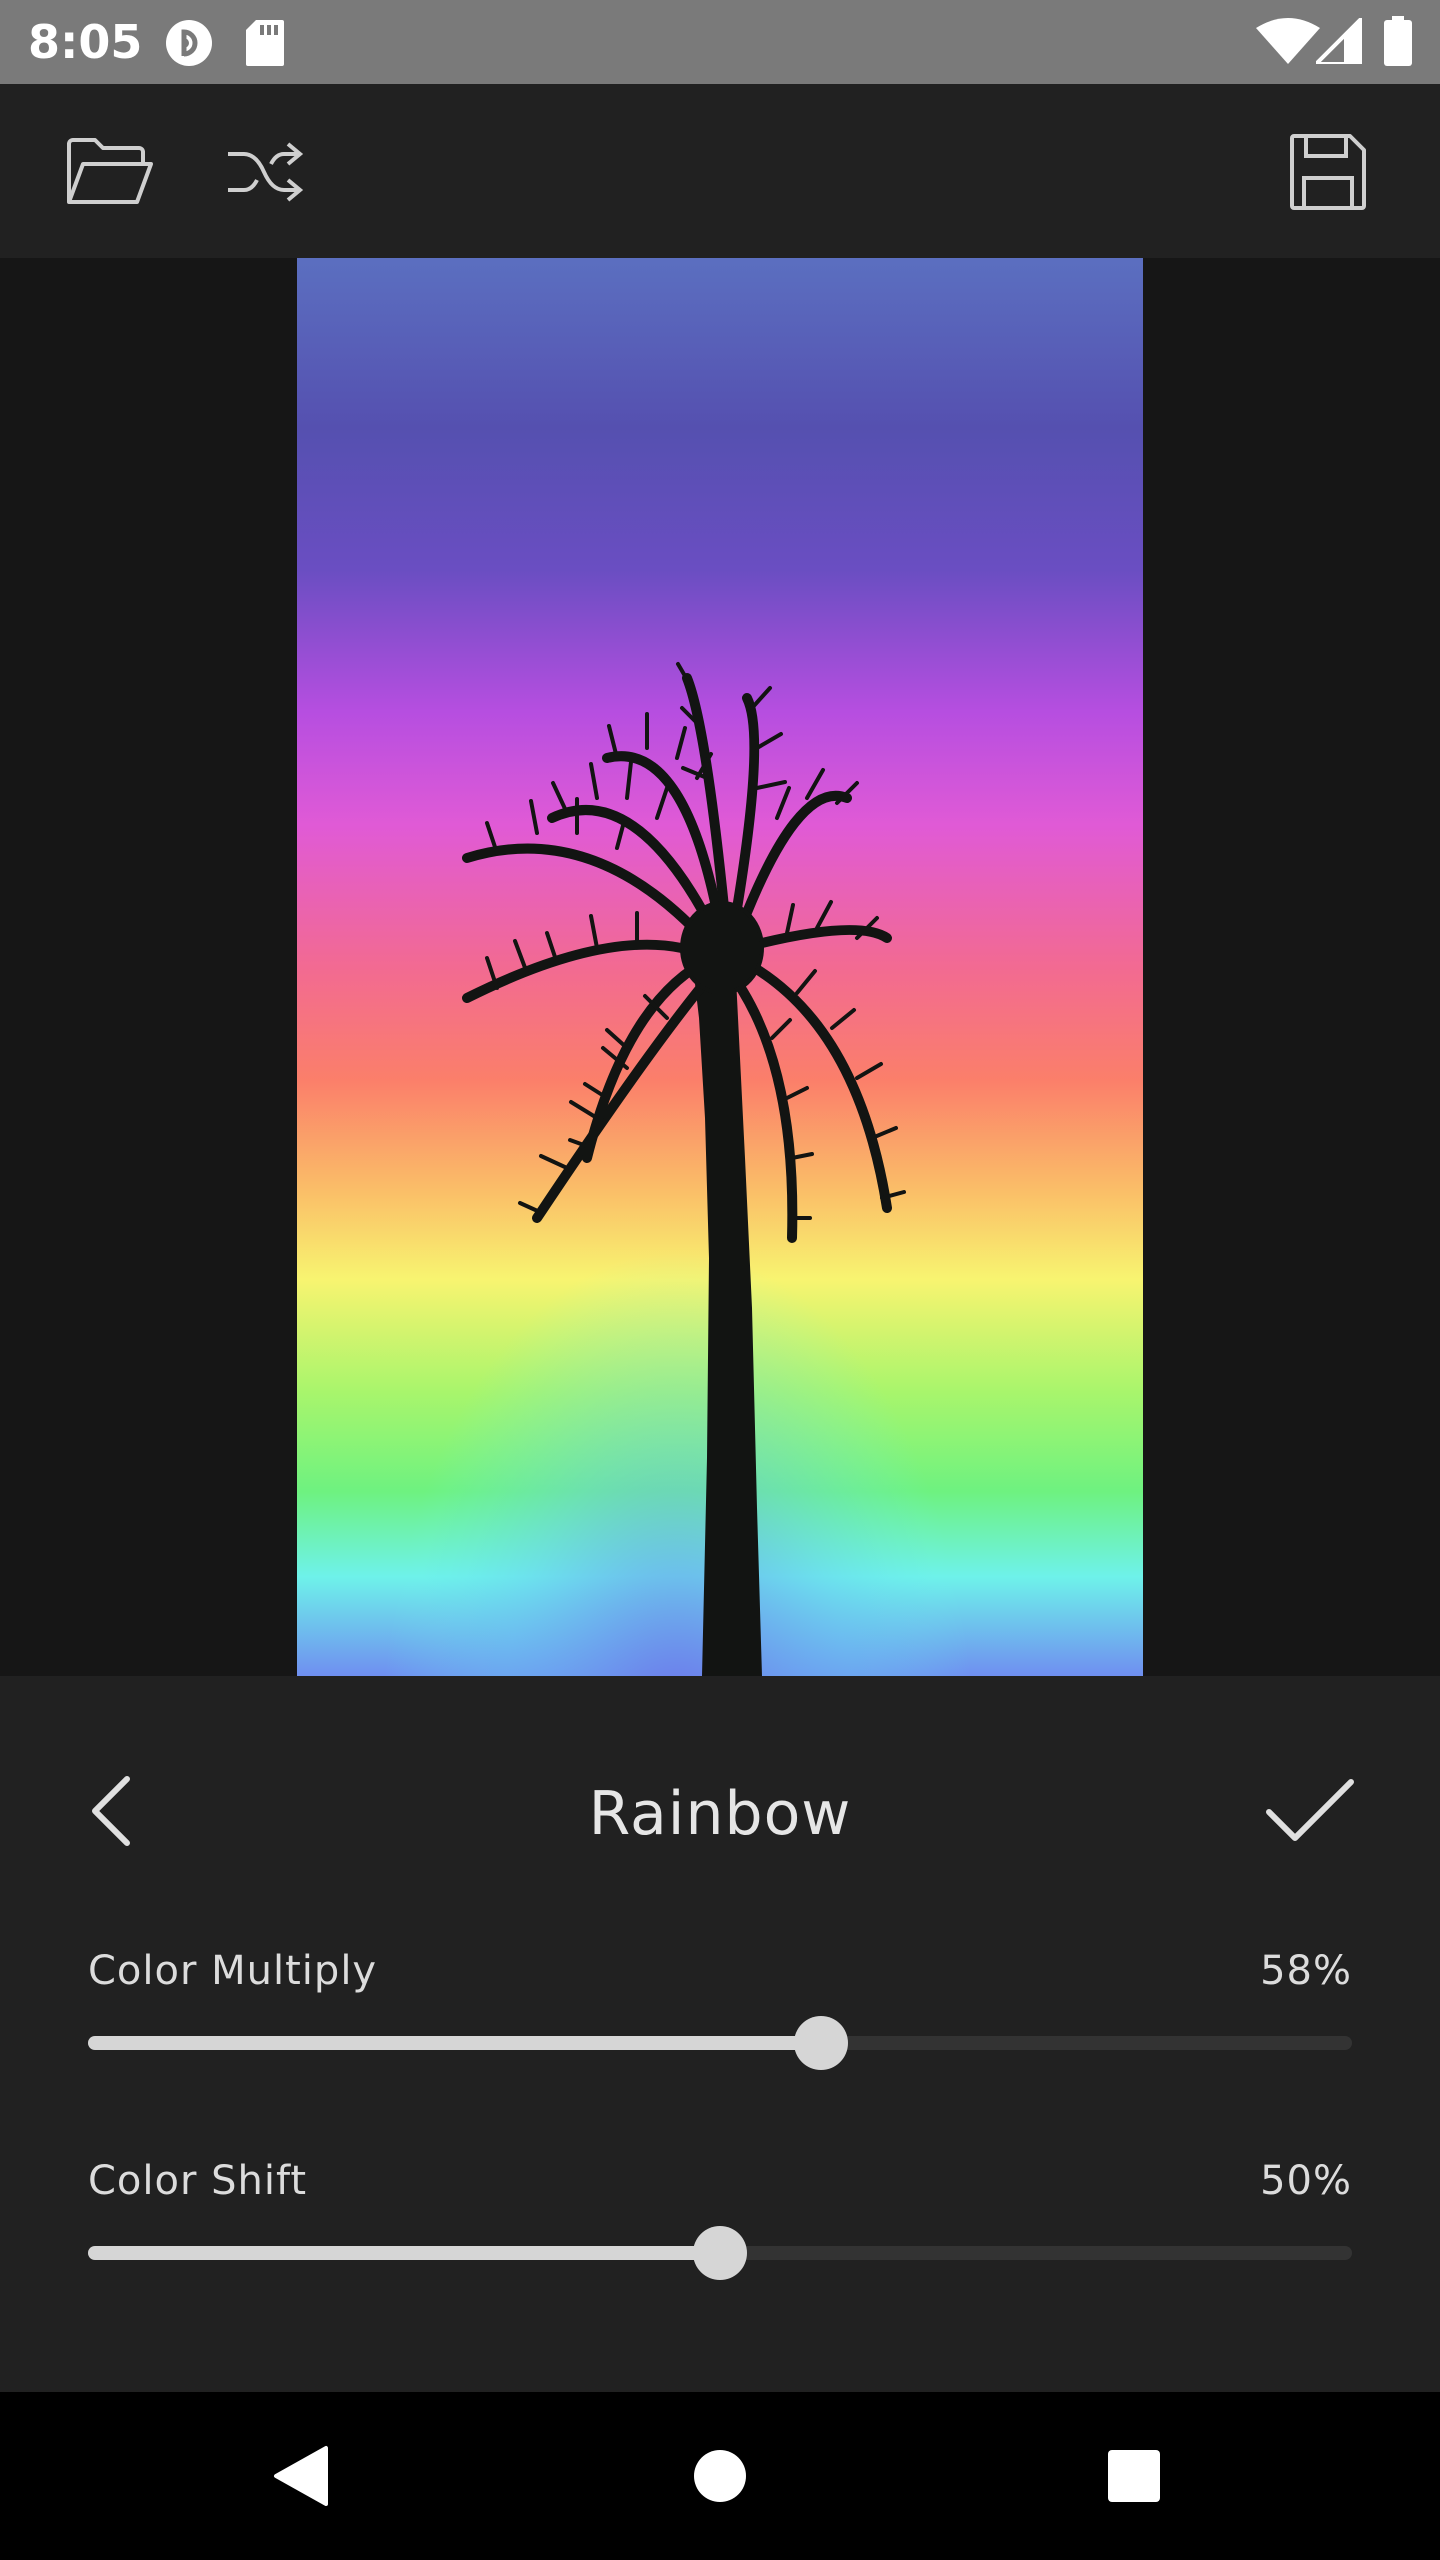 Image resolution: width=1440 pixels, height=2560 pixels. I want to click on shuffle-button, so click(264, 172).